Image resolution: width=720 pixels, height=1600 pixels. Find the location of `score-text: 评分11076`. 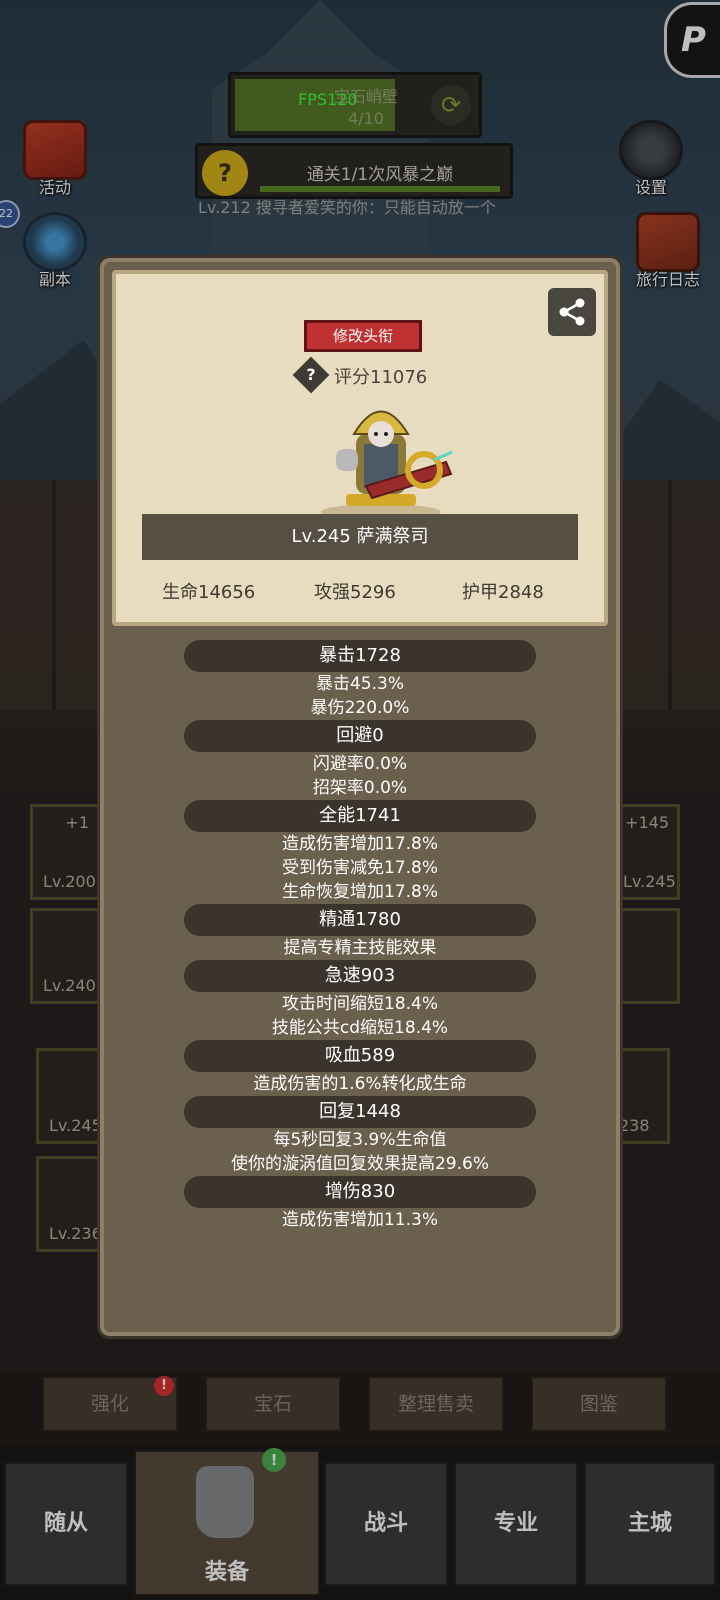

score-text: 评分11076 is located at coordinates (381, 377).